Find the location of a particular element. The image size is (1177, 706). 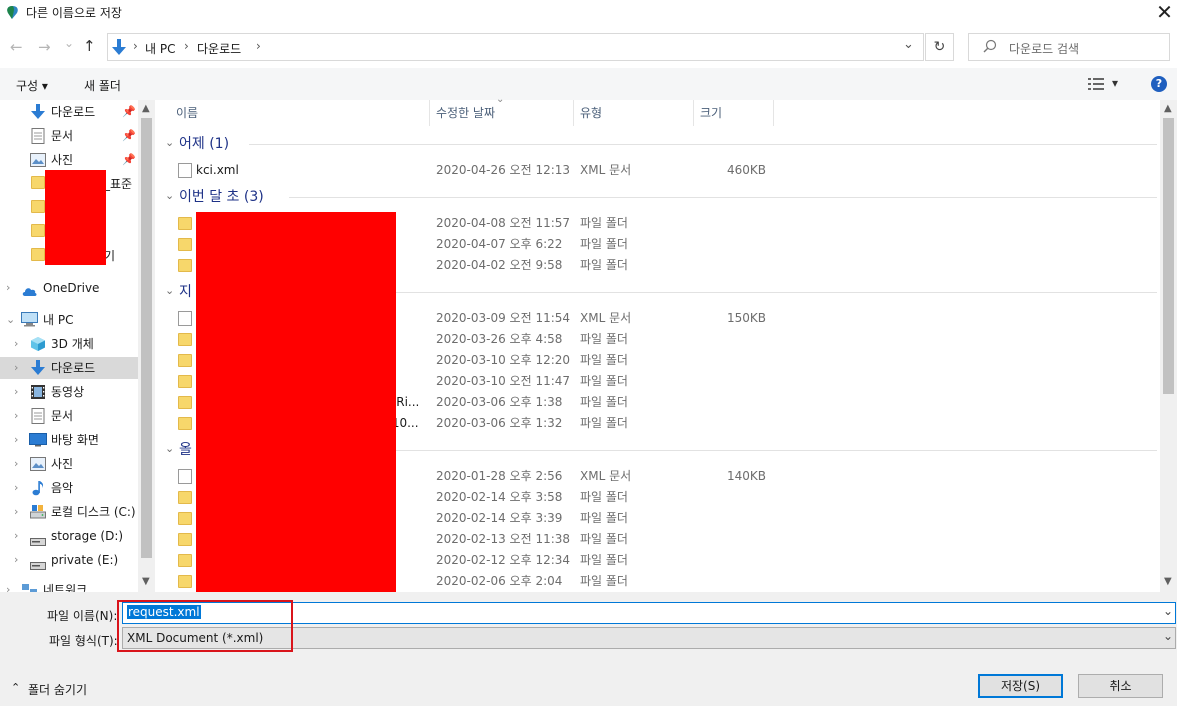

forward-button: → is located at coordinates (44, 47).